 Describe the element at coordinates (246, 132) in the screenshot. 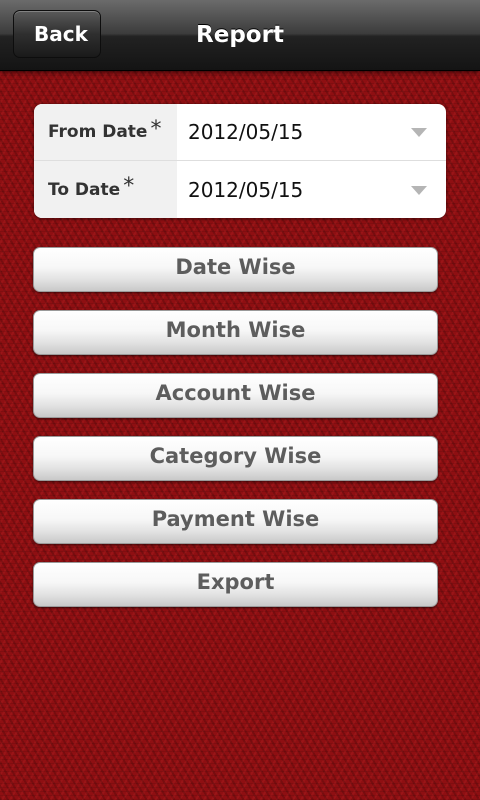

I see `from-date-value: 2012/05/15` at that location.